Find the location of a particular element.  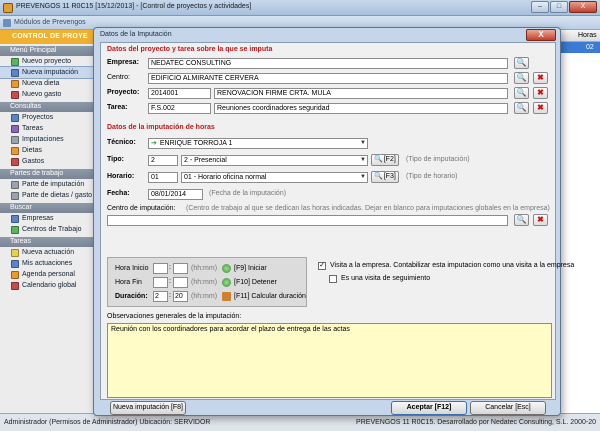

sidebar-item-label: Agenda personal is located at coordinates (48, 274).